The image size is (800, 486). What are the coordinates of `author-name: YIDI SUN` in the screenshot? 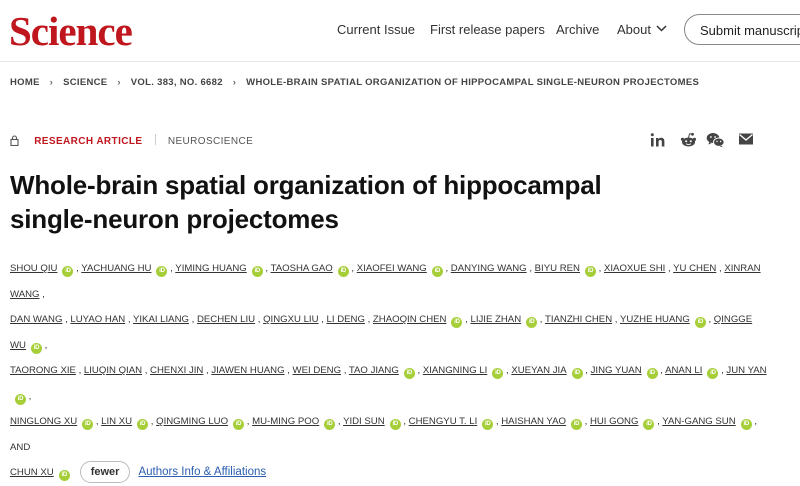 It's located at (364, 421).